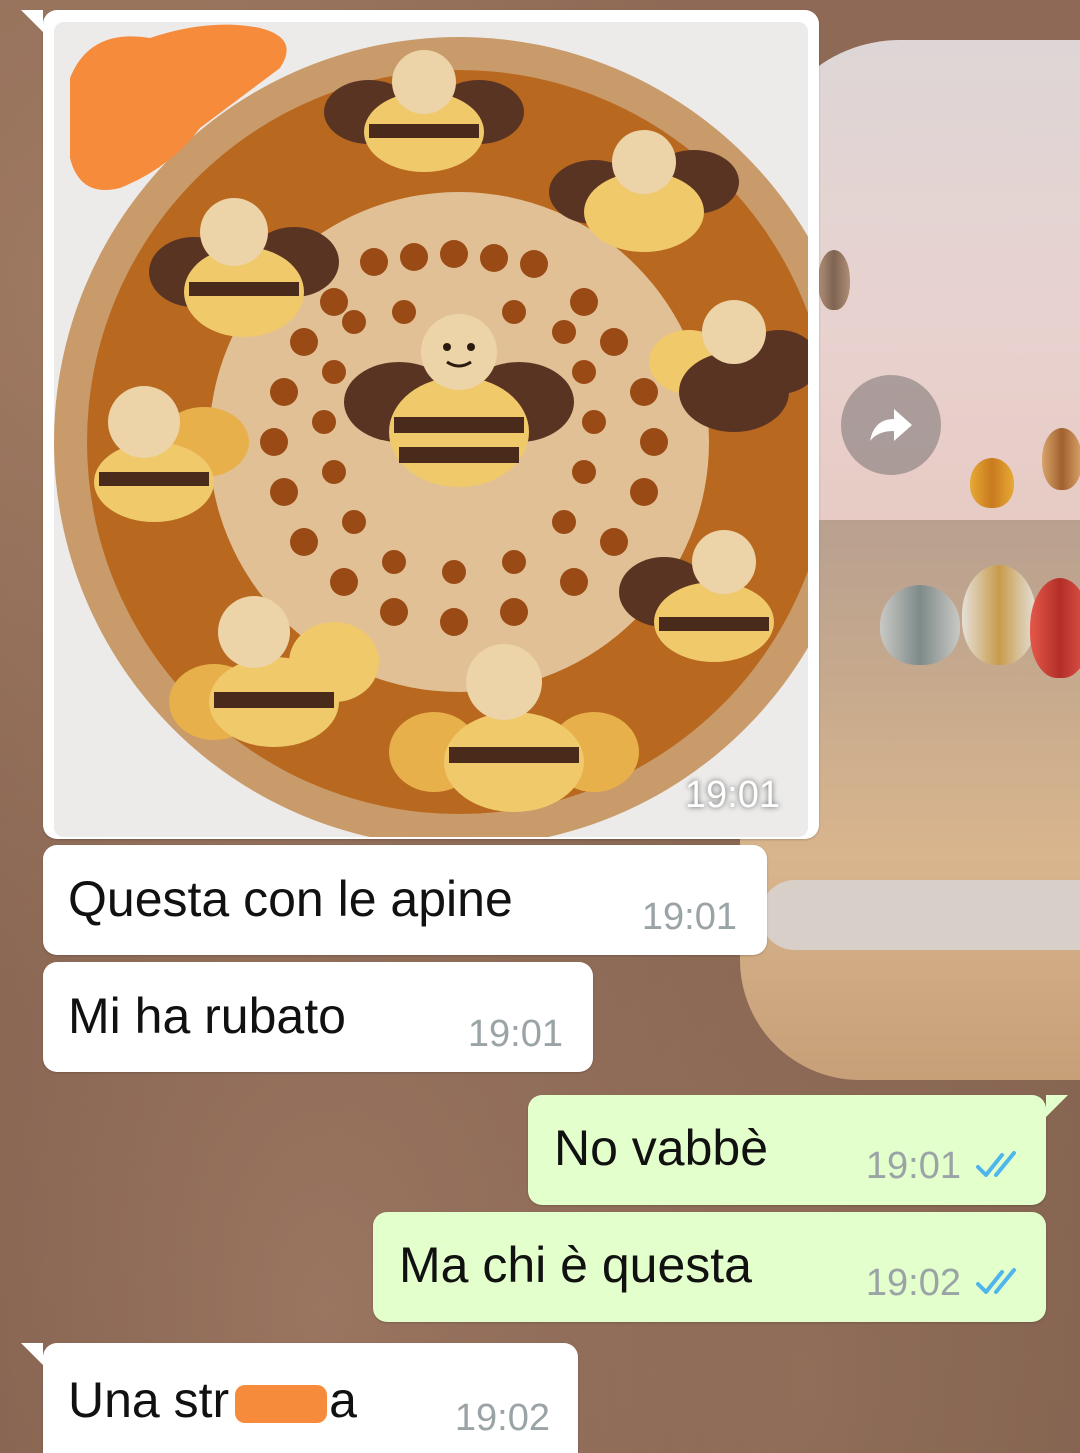 The width and height of the screenshot is (1080, 1453). Describe the element at coordinates (207, 1016) in the screenshot. I see `message-text: Mi ha rubato` at that location.